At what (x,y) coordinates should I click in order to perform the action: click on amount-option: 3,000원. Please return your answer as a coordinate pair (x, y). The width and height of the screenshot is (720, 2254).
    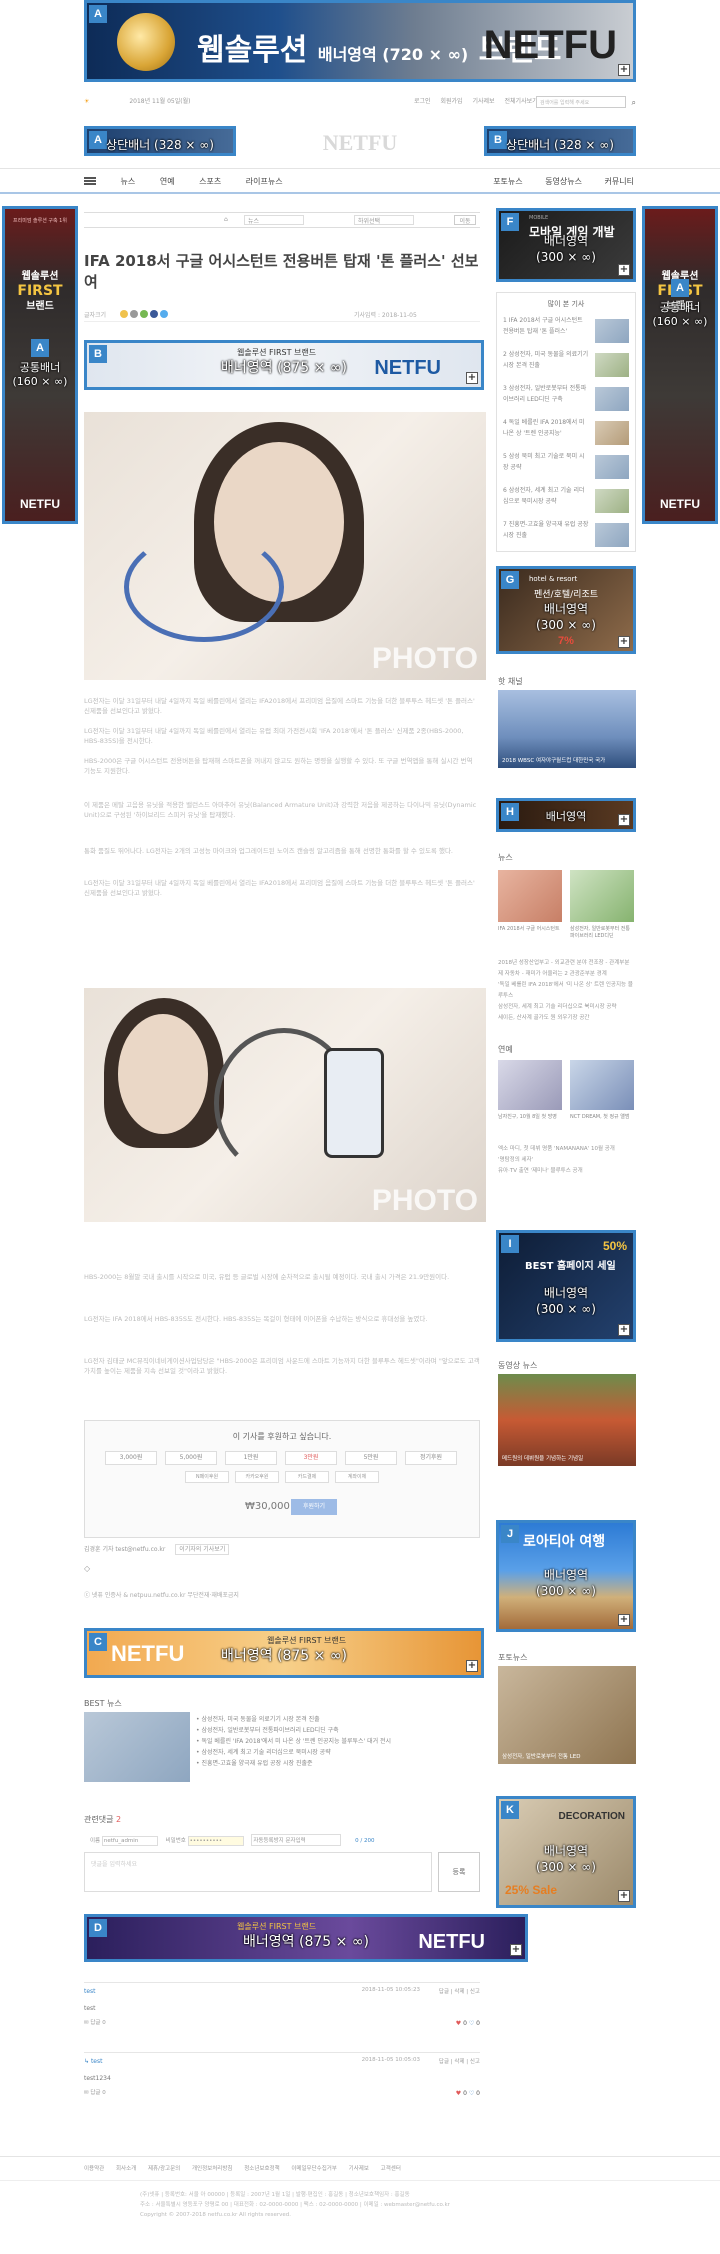
    Looking at the image, I should click on (131, 1458).